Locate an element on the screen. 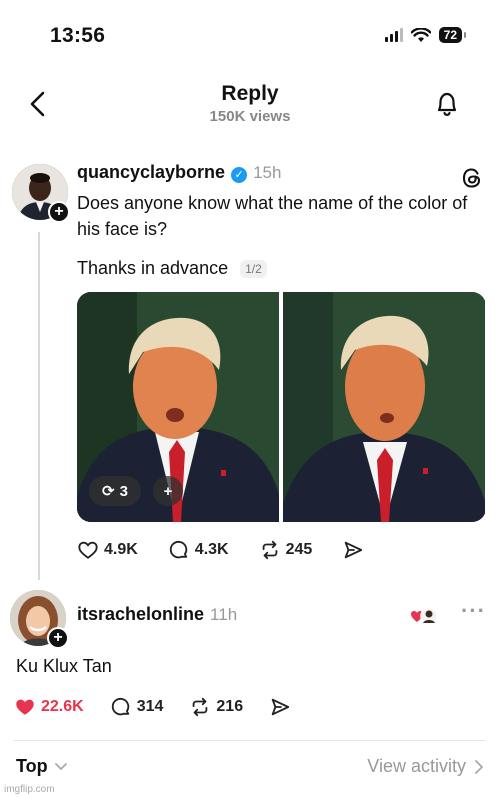 The height and width of the screenshot is (797, 500). post-actions: 4.9K 4.3K 245 is located at coordinates (235, 550).